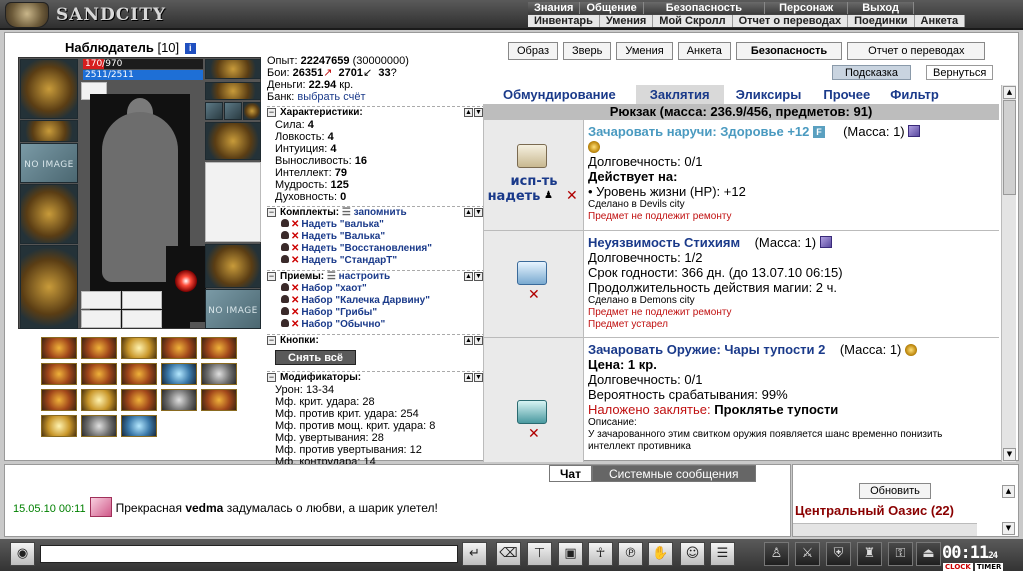 The width and height of the screenshot is (1023, 571). What do you see at coordinates (376, 340) in the screenshot?
I see `buttons-header: − Кнопки: ▲ ▼` at bounding box center [376, 340].